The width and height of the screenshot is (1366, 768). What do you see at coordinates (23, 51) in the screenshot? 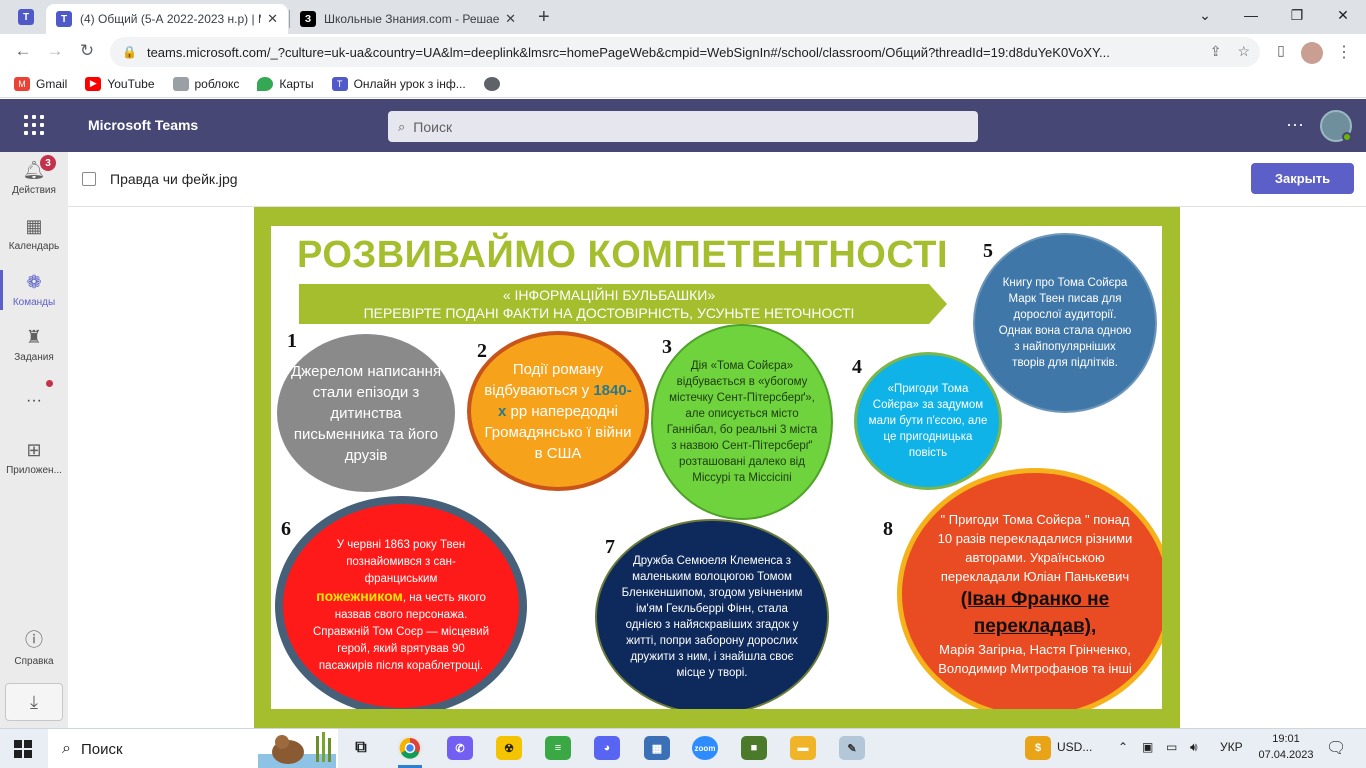
I see `back-arrow-icon: ←` at bounding box center [23, 51].